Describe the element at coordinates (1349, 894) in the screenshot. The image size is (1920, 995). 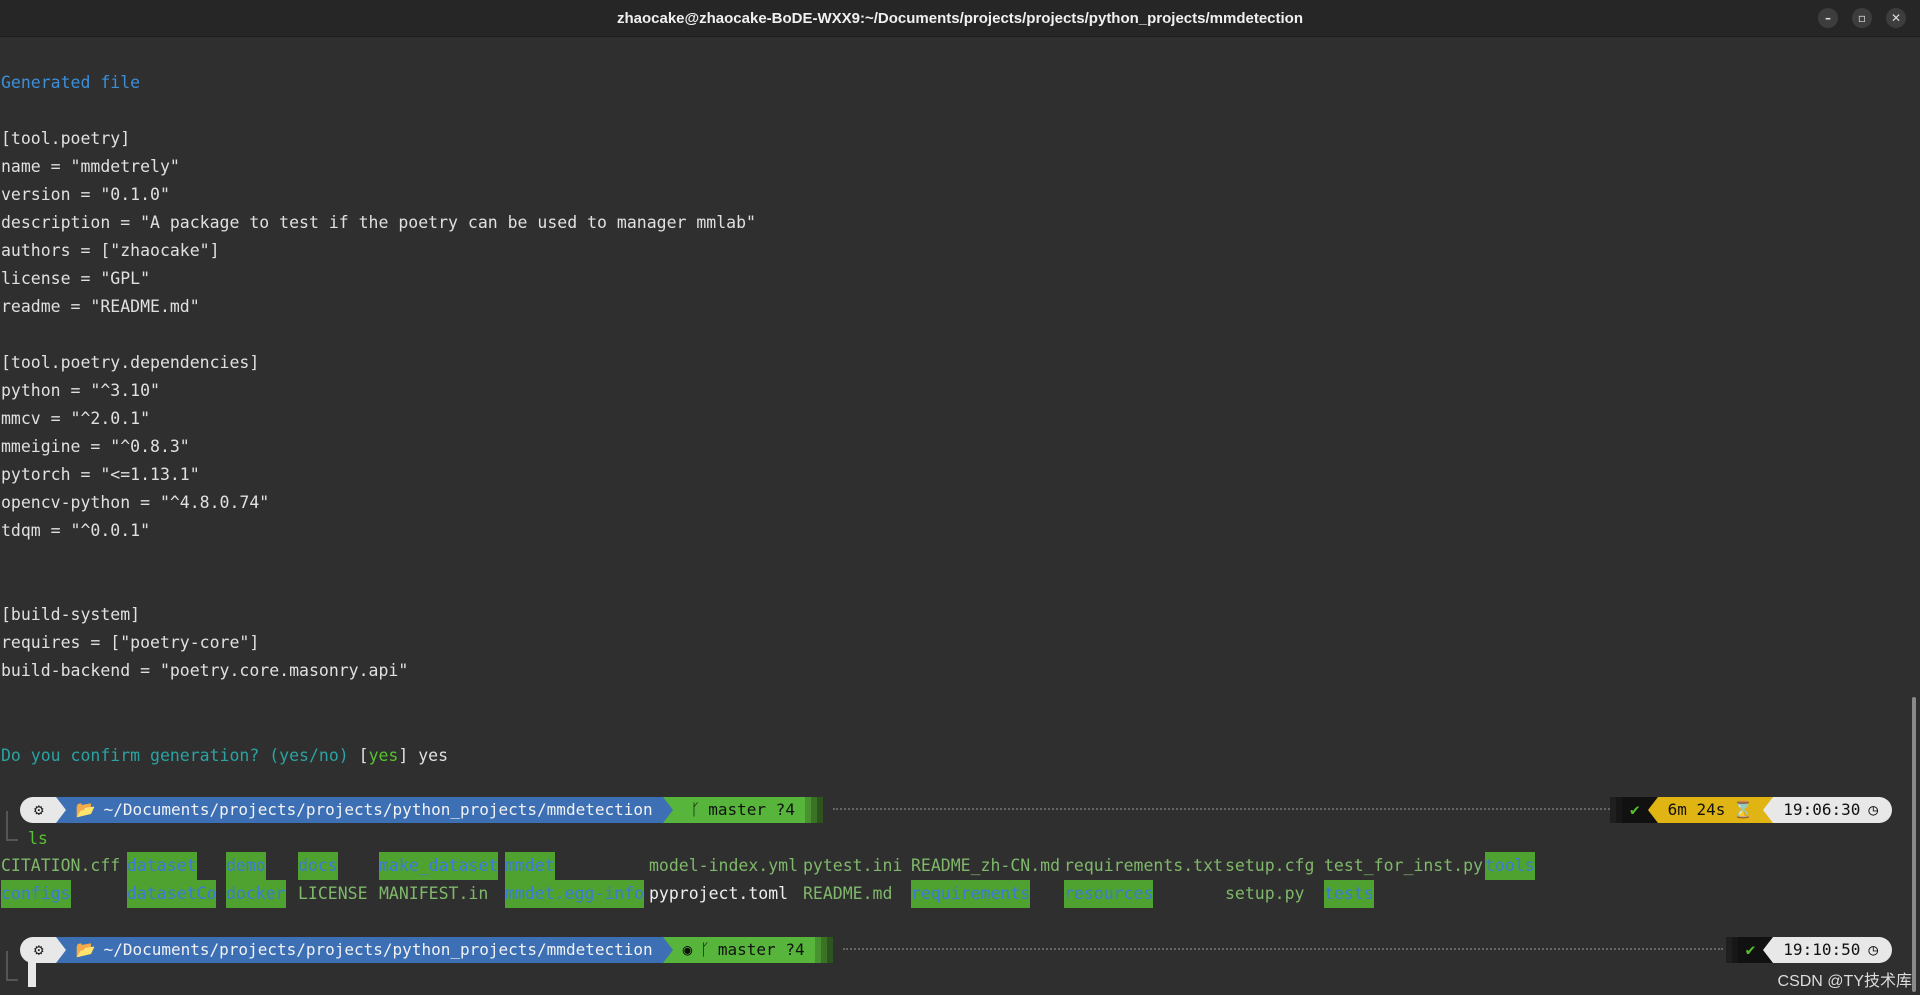
I see `ls-directory: tests` at that location.